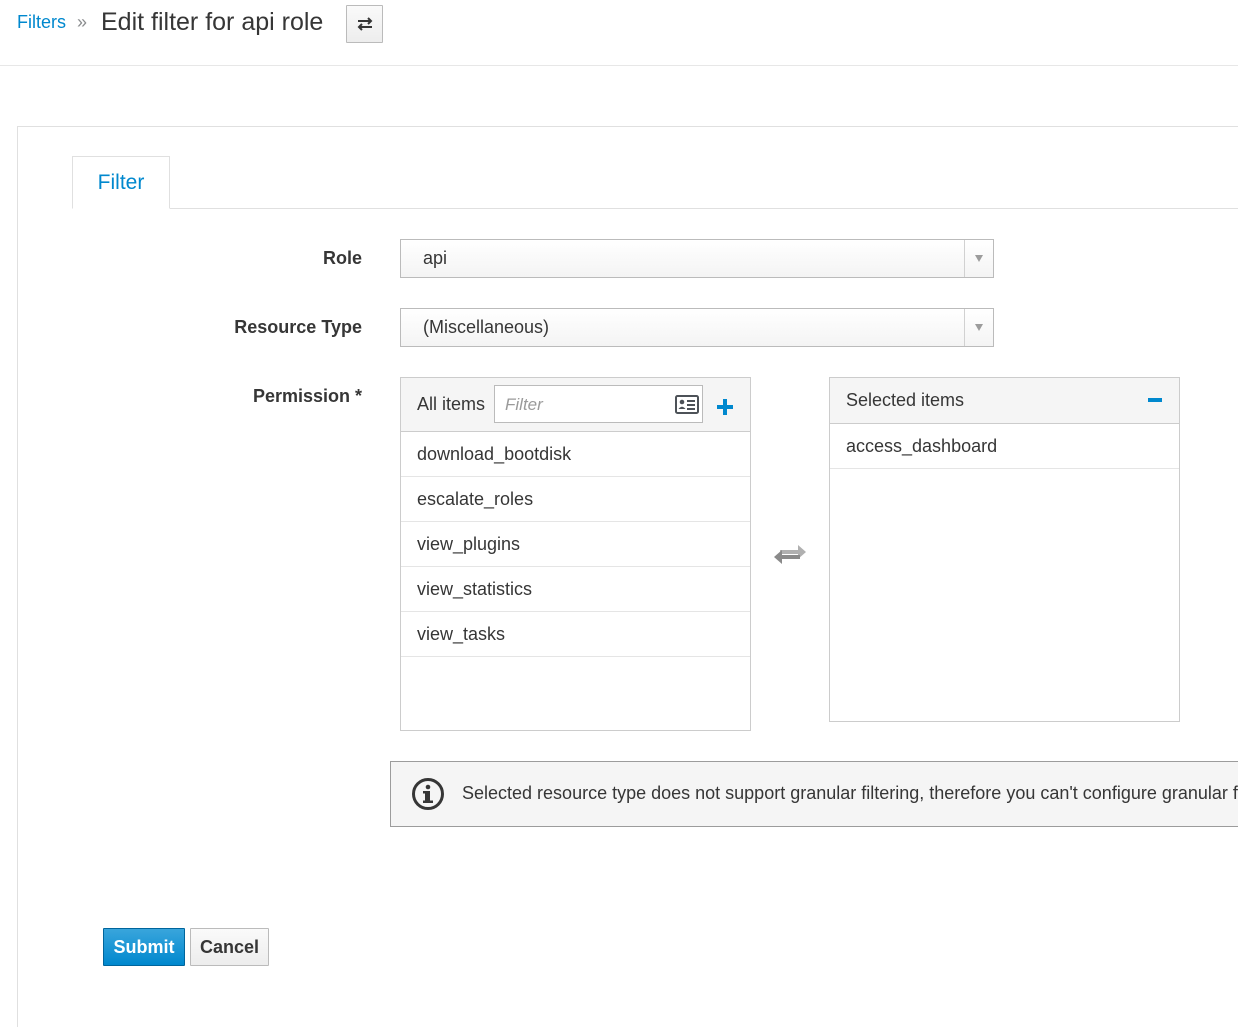 The image size is (1238, 1027). What do you see at coordinates (428, 794) in the screenshot?
I see `info-circle-icon` at bounding box center [428, 794].